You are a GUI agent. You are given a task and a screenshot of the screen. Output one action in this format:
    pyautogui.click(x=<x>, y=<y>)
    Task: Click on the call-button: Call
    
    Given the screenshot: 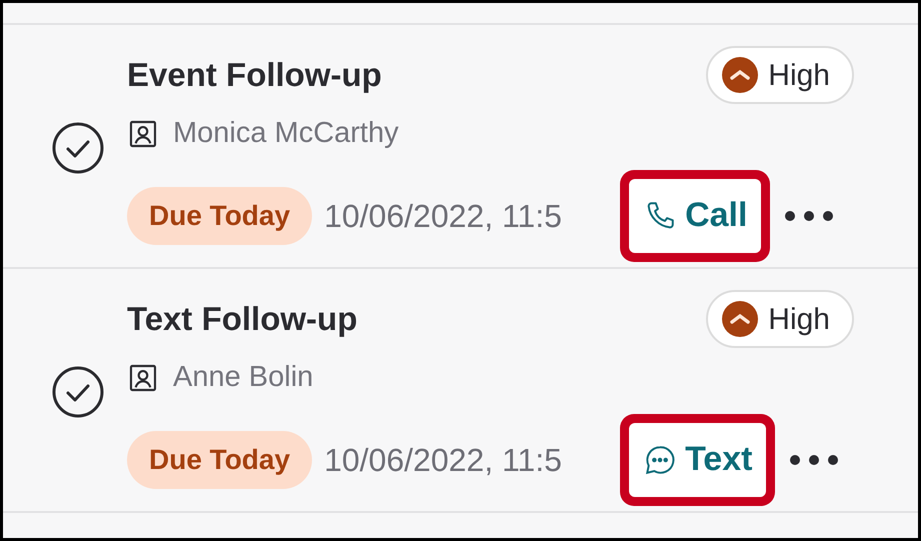 What is the action you would take?
    pyautogui.click(x=695, y=215)
    